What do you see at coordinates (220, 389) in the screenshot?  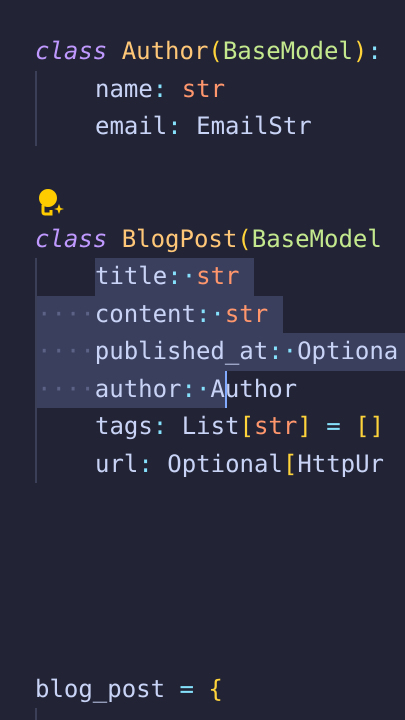 I see `code-line: ····author:·Author` at bounding box center [220, 389].